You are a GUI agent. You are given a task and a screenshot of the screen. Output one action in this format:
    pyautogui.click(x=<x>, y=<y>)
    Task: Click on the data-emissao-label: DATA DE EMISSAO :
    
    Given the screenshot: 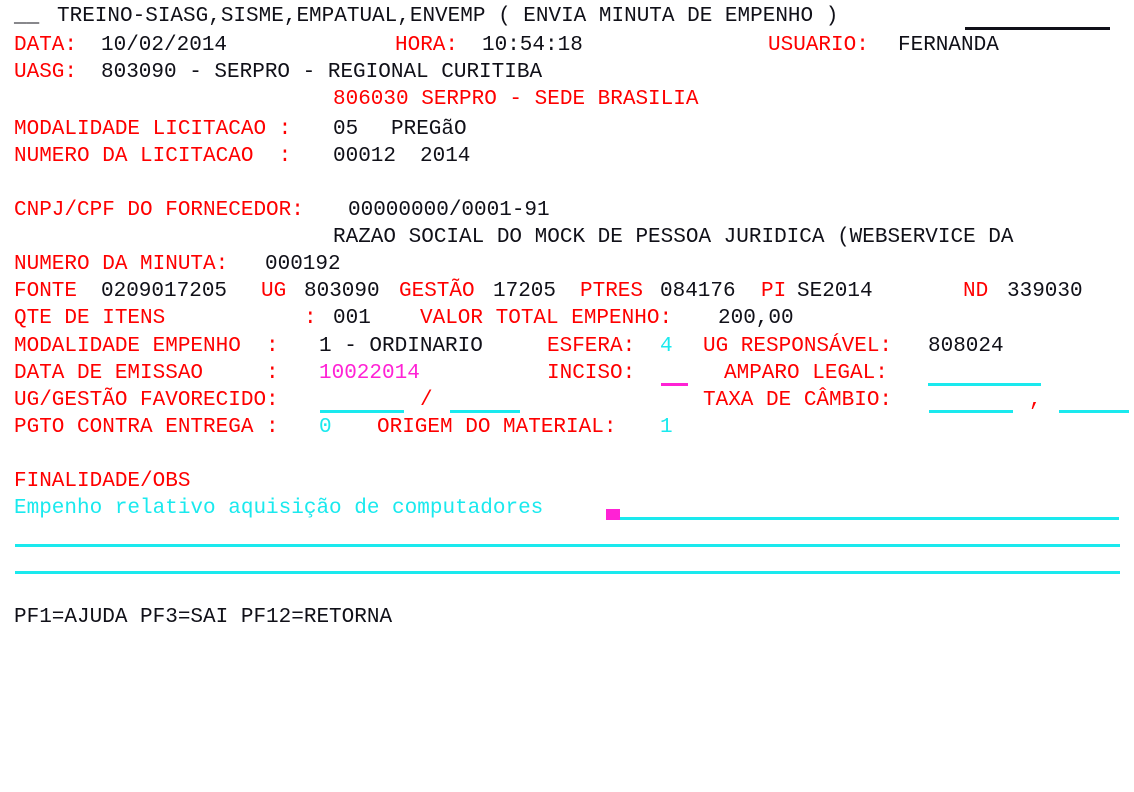 What is the action you would take?
    pyautogui.click(x=146, y=373)
    